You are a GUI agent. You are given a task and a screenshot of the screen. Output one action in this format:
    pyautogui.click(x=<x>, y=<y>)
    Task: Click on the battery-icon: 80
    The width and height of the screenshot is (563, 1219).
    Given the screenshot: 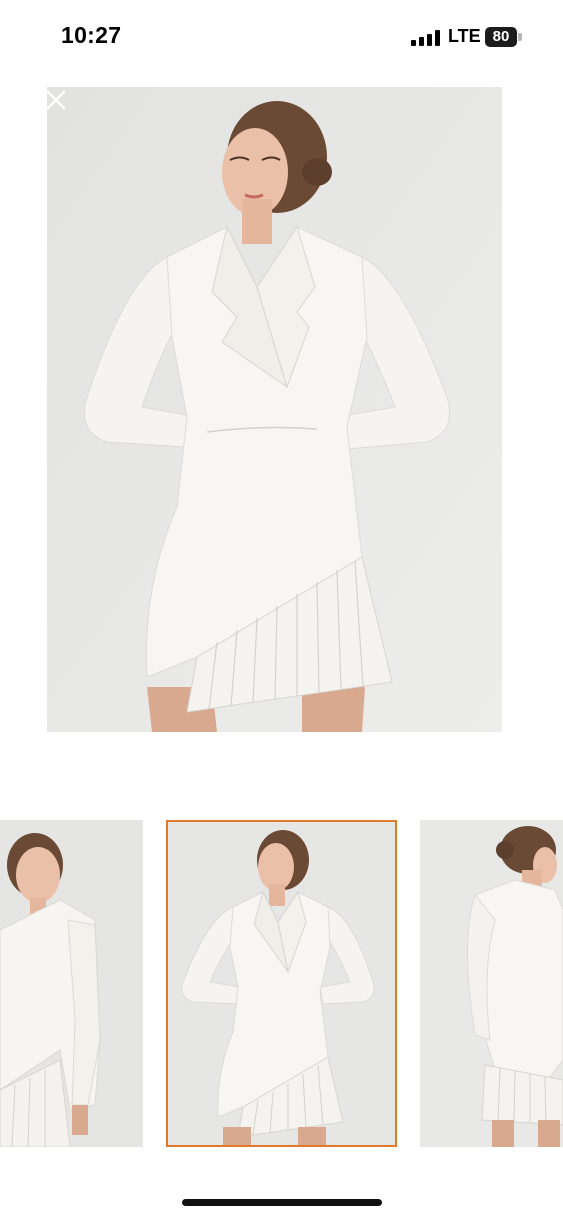 What is the action you would take?
    pyautogui.click(x=501, y=37)
    